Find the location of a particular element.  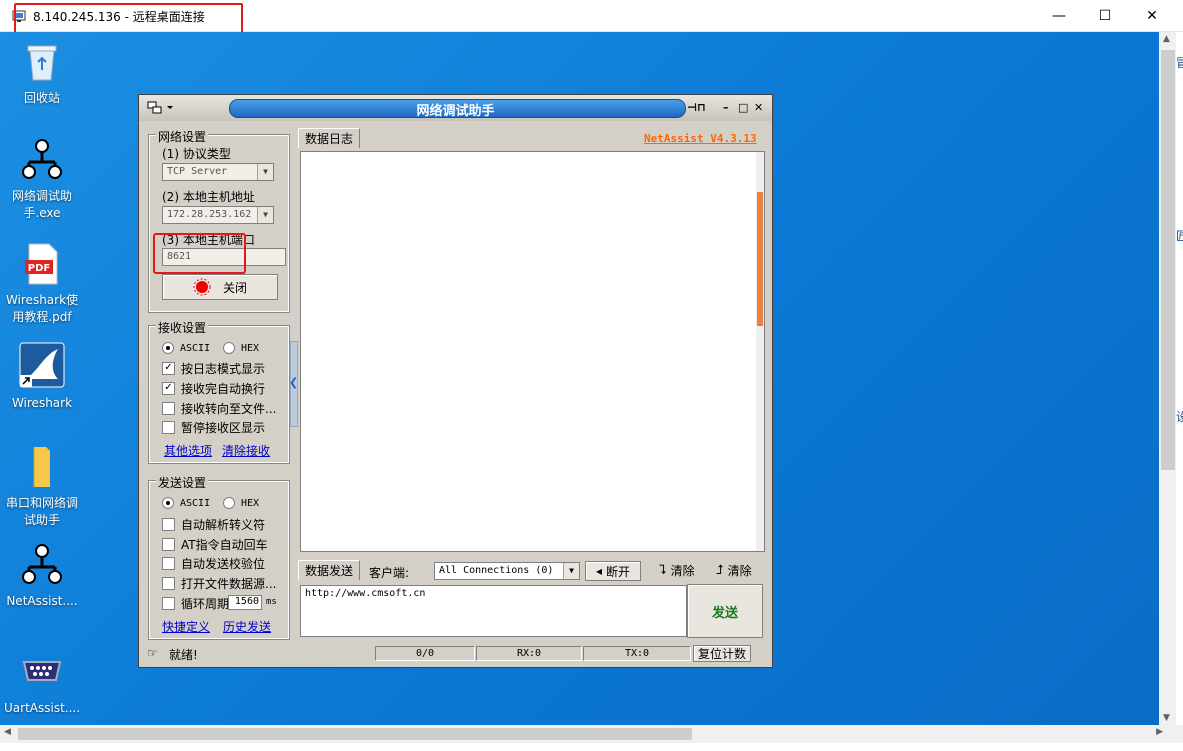

tab-data-log: 数据日志 is located at coordinates (329, 138).